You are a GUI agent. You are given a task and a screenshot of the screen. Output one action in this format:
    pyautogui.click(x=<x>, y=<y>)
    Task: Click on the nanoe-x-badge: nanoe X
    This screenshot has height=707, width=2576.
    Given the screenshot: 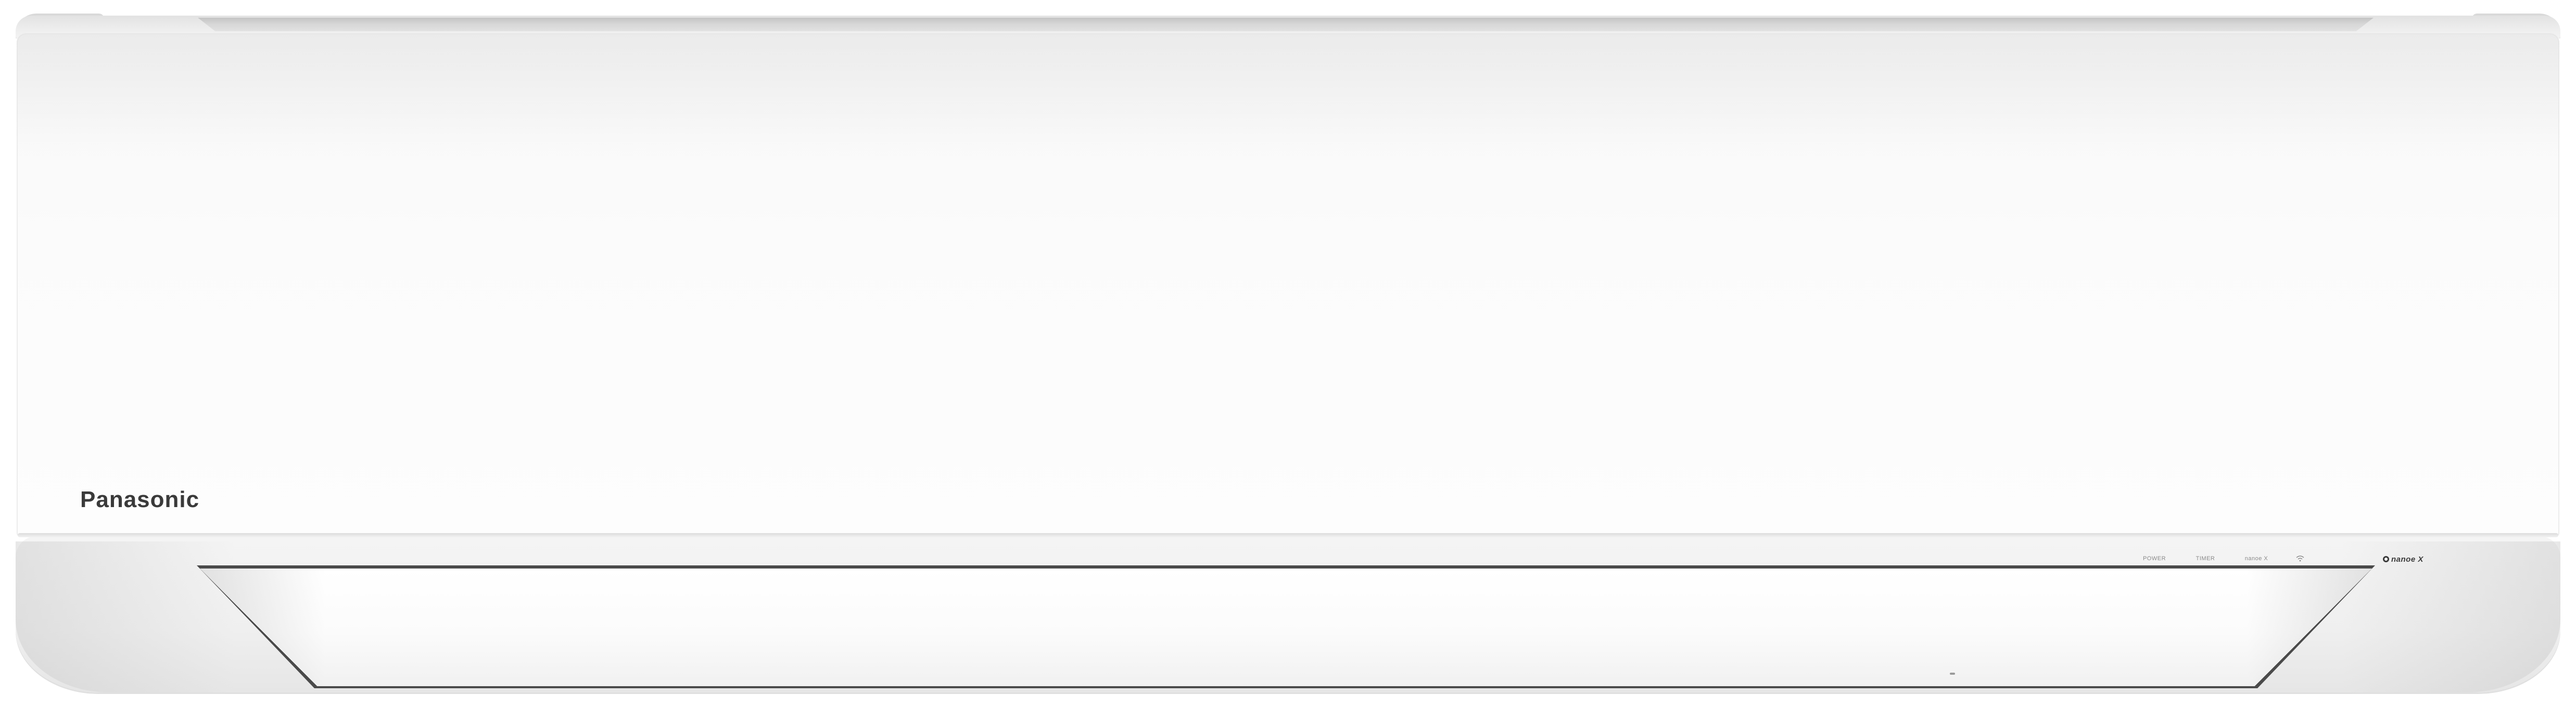 What is the action you would take?
    pyautogui.click(x=2403, y=559)
    